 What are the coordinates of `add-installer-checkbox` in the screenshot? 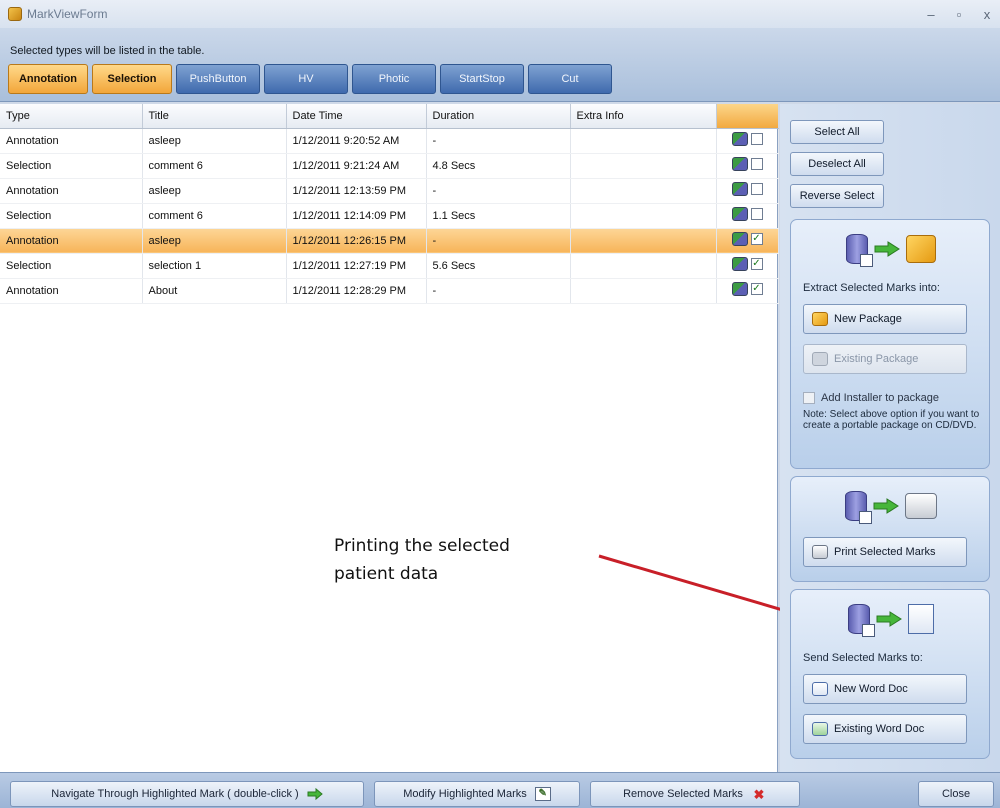 It's located at (809, 398).